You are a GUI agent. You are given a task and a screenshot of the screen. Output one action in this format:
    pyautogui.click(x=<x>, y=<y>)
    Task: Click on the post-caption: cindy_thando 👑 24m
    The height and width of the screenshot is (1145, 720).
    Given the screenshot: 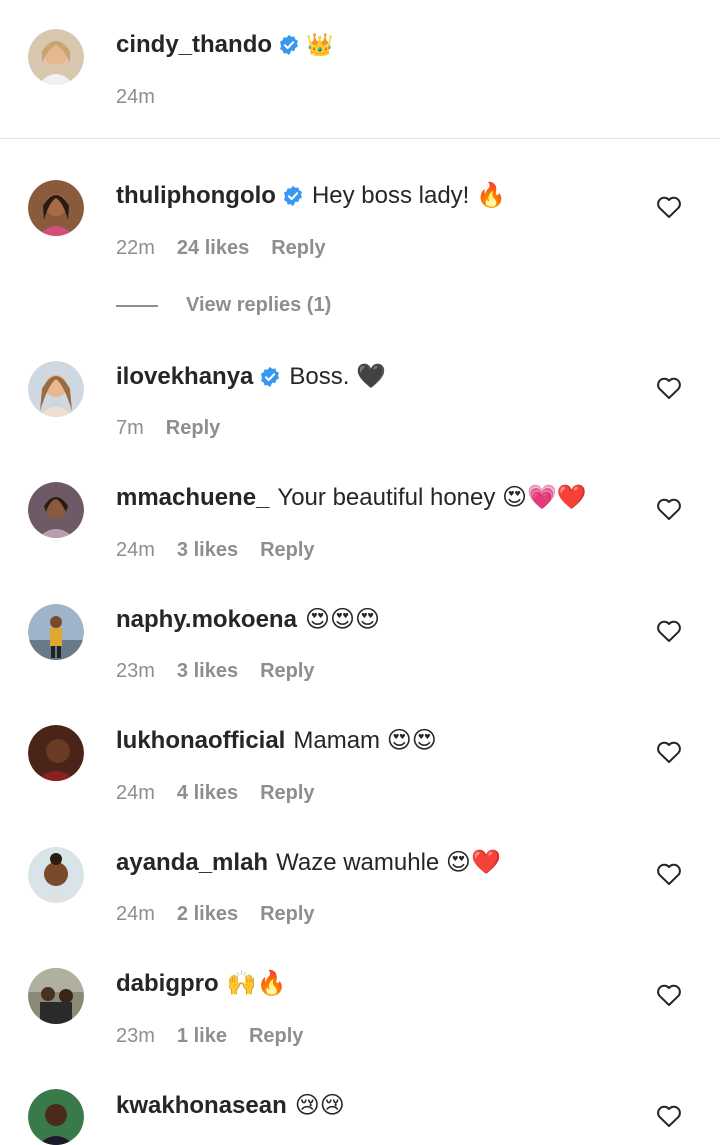 What is the action you would take?
    pyautogui.click(x=360, y=69)
    